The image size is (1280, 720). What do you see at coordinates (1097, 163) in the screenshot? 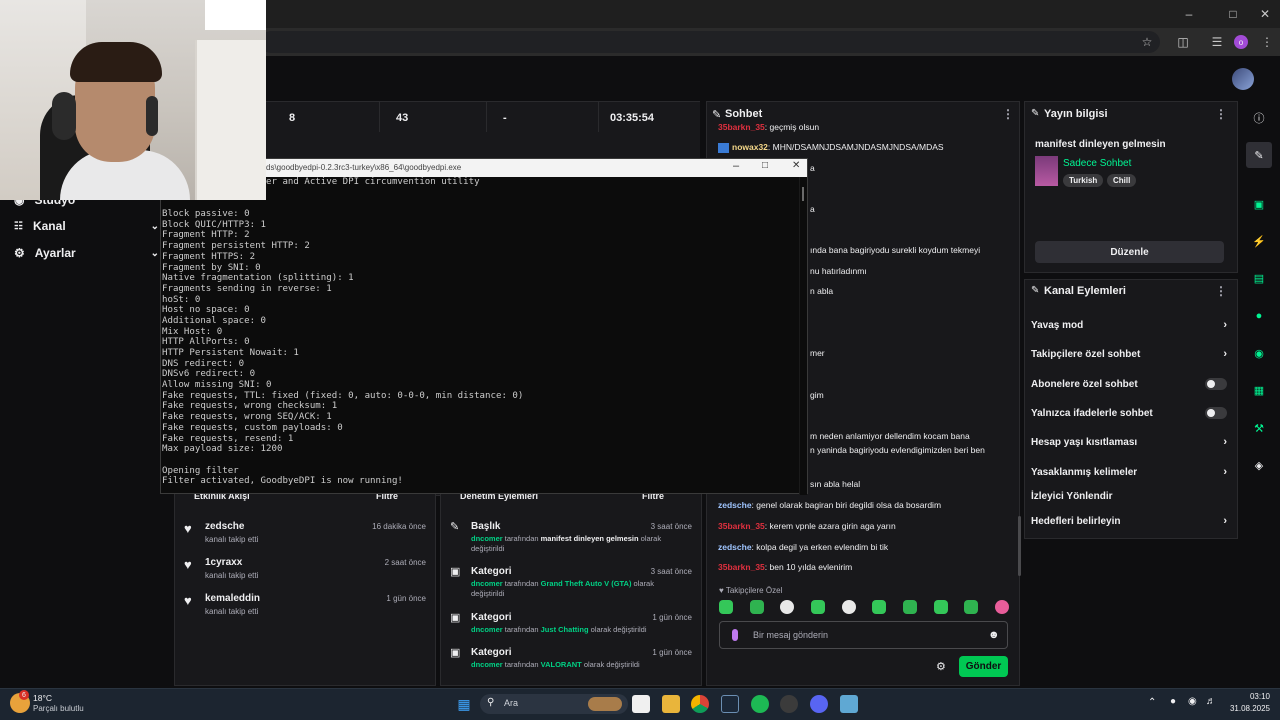
I see `category-link: Sadece Sohbet` at bounding box center [1097, 163].